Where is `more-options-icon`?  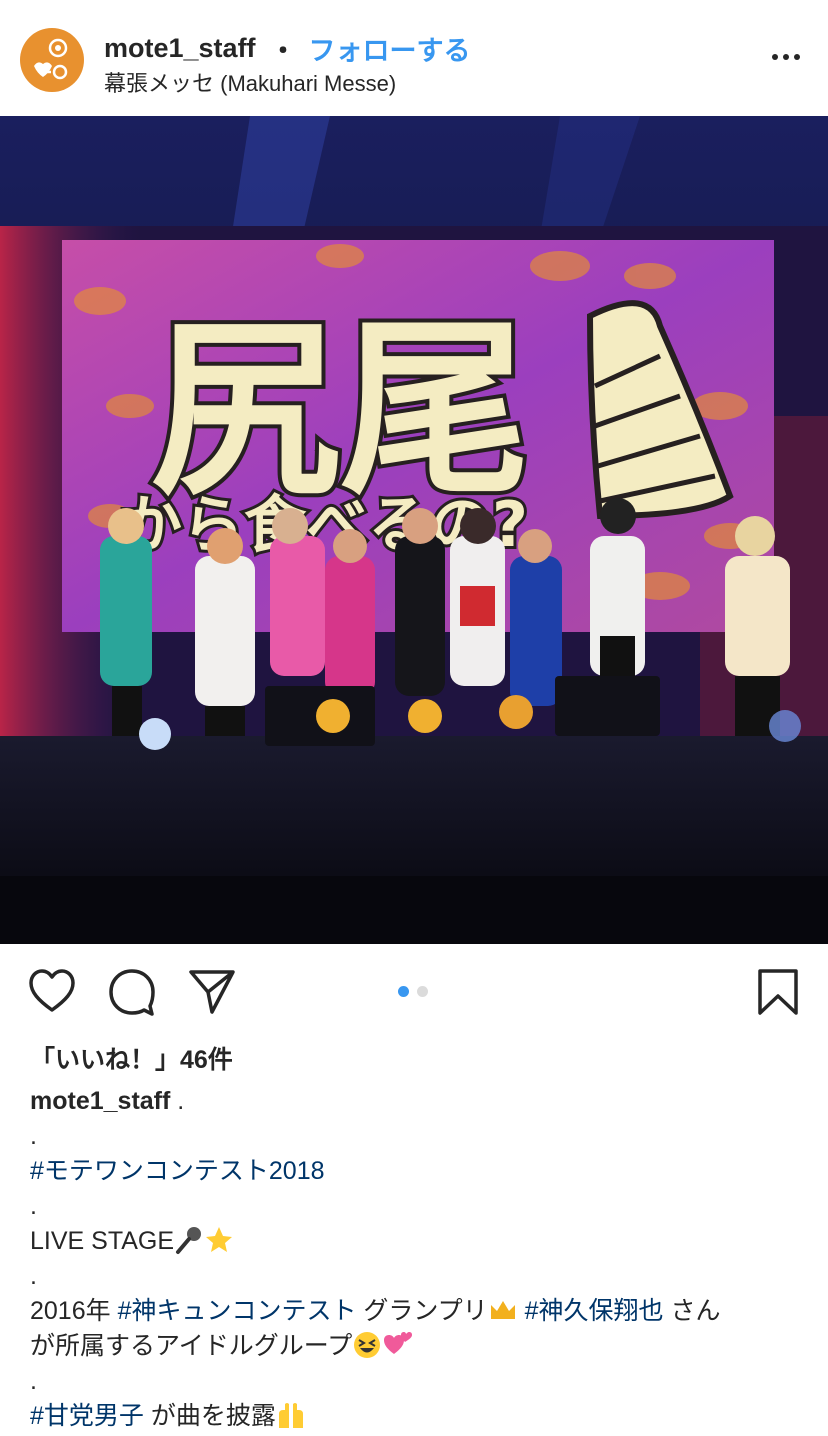
more-options-icon is located at coordinates (786, 57).